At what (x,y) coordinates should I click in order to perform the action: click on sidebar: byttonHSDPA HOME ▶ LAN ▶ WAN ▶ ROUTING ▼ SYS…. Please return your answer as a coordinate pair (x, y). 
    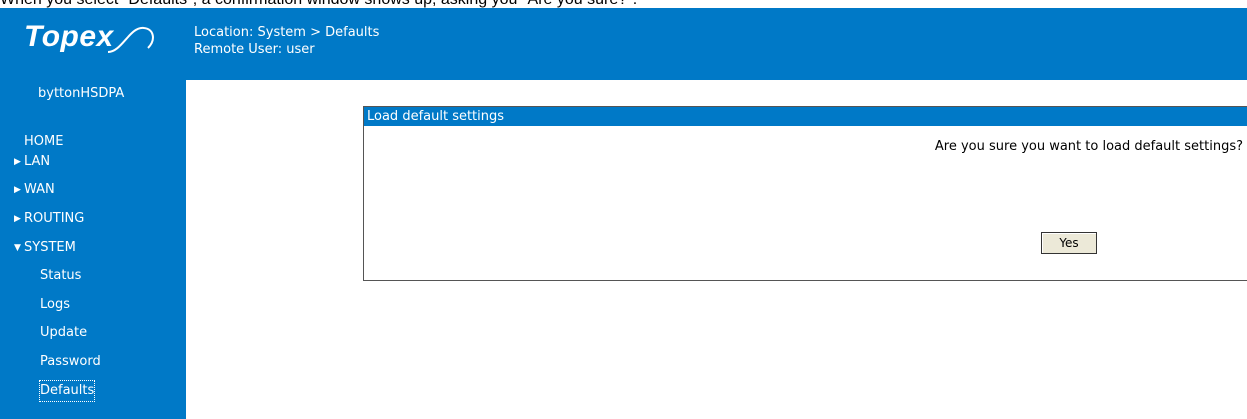
    Looking at the image, I should click on (93, 249).